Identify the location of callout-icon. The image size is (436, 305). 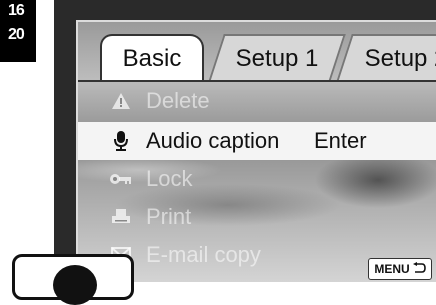
(73, 279).